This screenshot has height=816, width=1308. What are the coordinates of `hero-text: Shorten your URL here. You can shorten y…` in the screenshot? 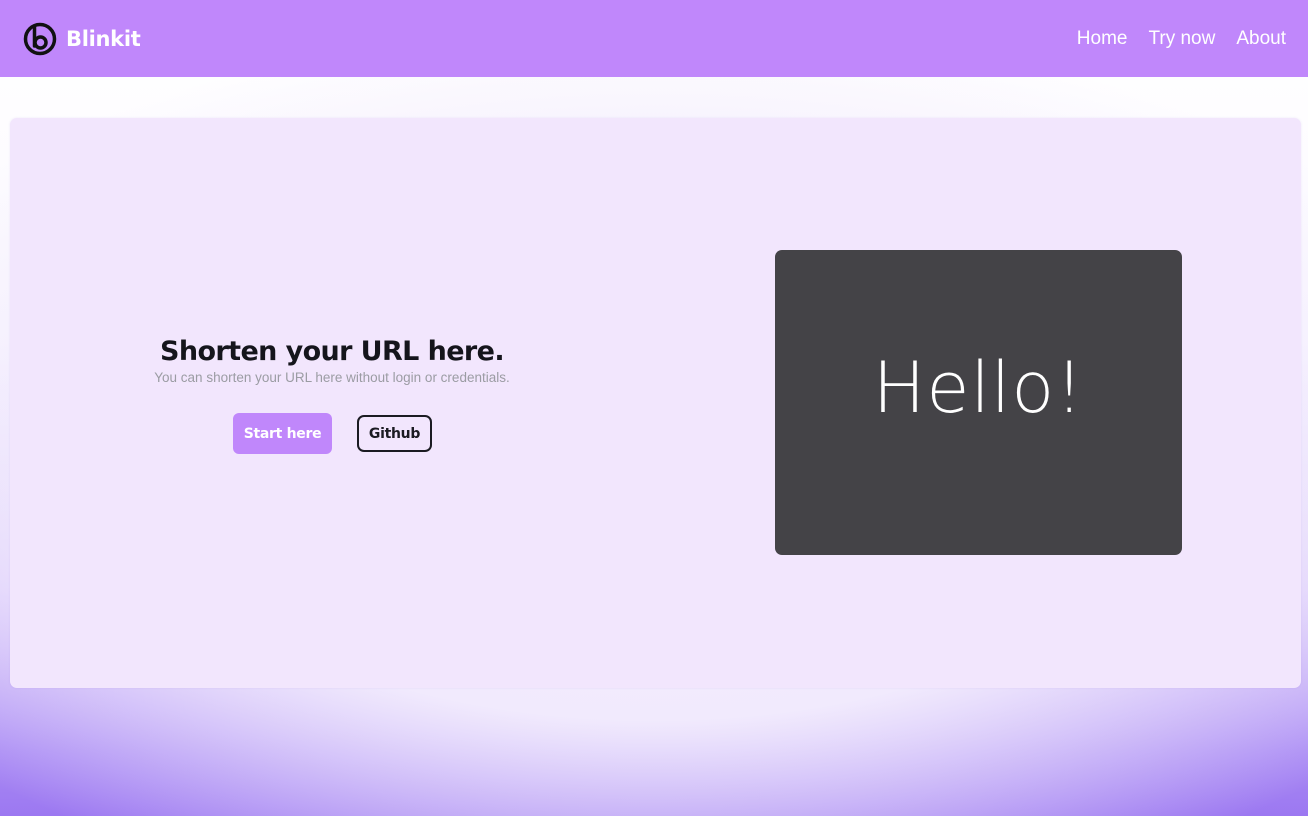 It's located at (332, 361).